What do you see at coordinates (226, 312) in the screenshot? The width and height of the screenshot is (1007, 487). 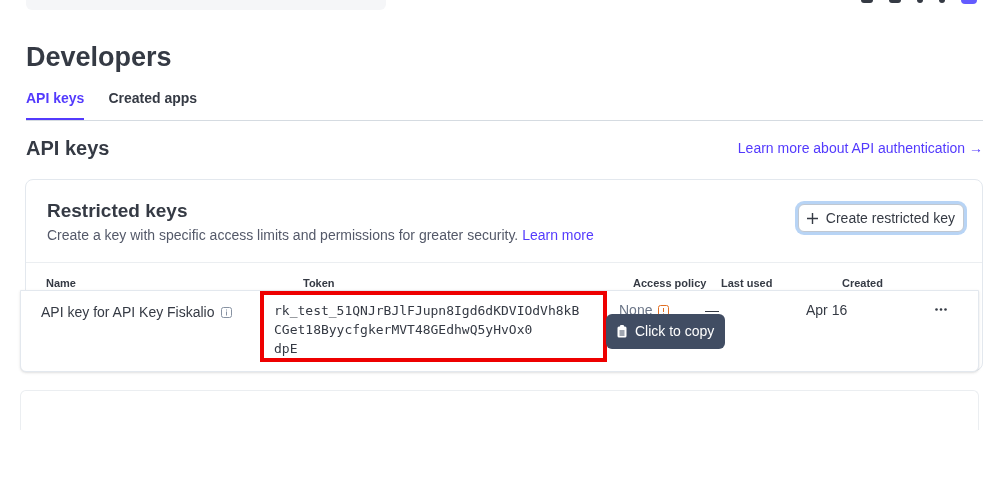 I see `info-icon` at bounding box center [226, 312].